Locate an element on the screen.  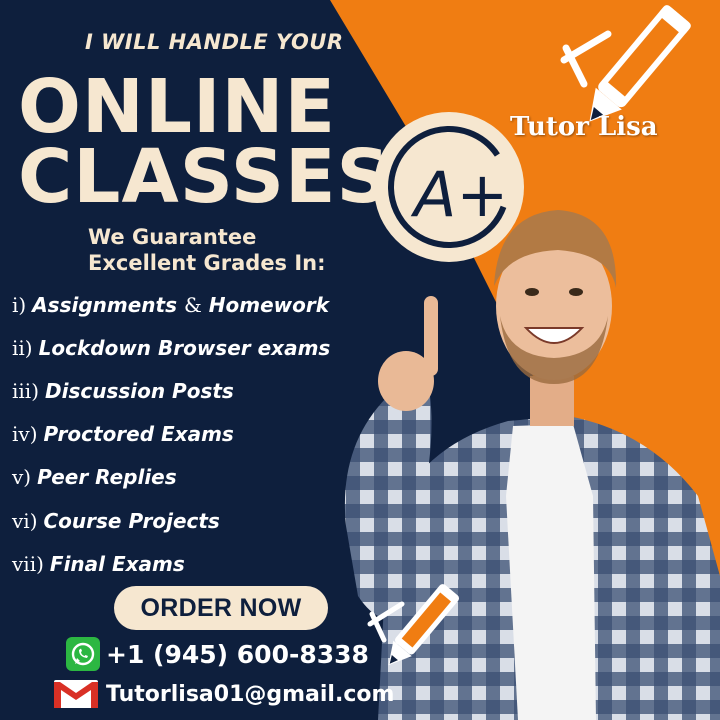
list-number: ii) is located at coordinates (22, 347).